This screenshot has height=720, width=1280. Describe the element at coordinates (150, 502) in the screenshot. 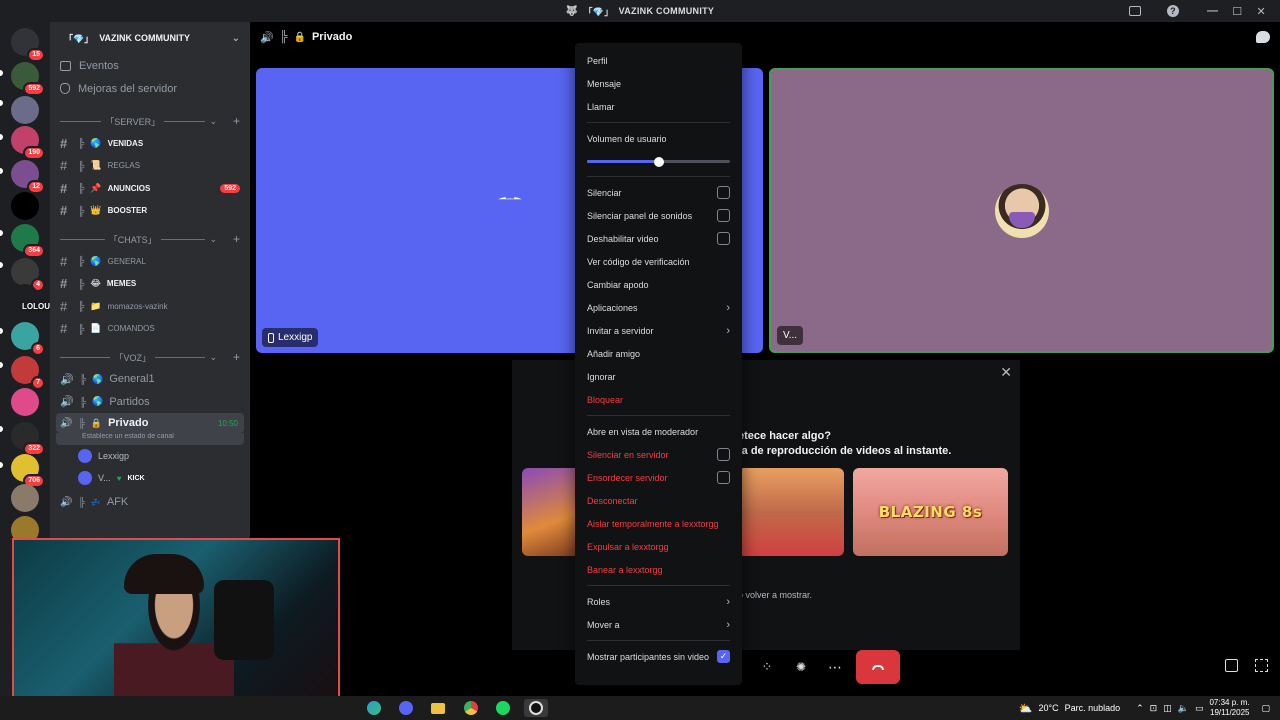

I see `voice-channel-afk: 🔊 ╠ 💤 AFK` at that location.